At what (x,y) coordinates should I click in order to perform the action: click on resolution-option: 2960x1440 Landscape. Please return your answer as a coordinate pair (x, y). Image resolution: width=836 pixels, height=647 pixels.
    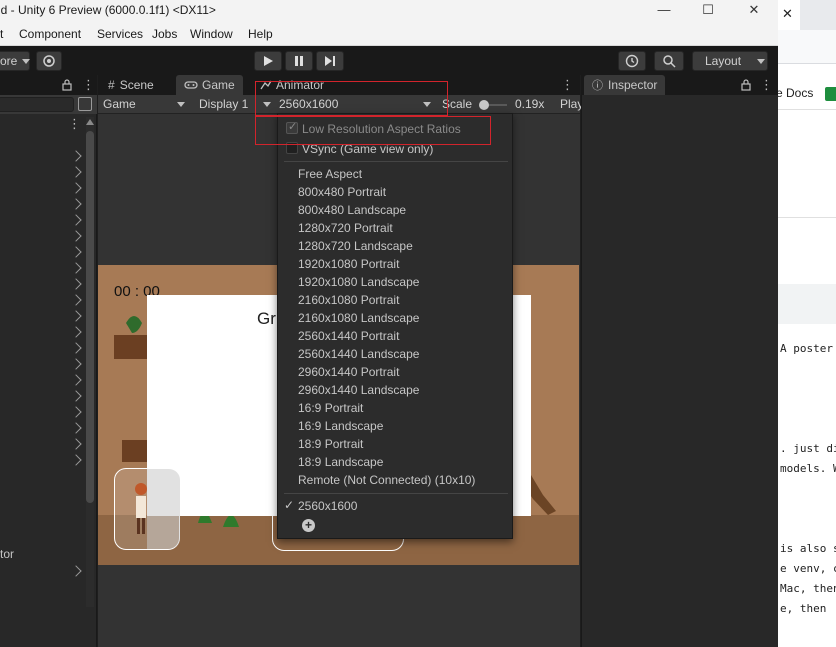
    Looking at the image, I should click on (358, 390).